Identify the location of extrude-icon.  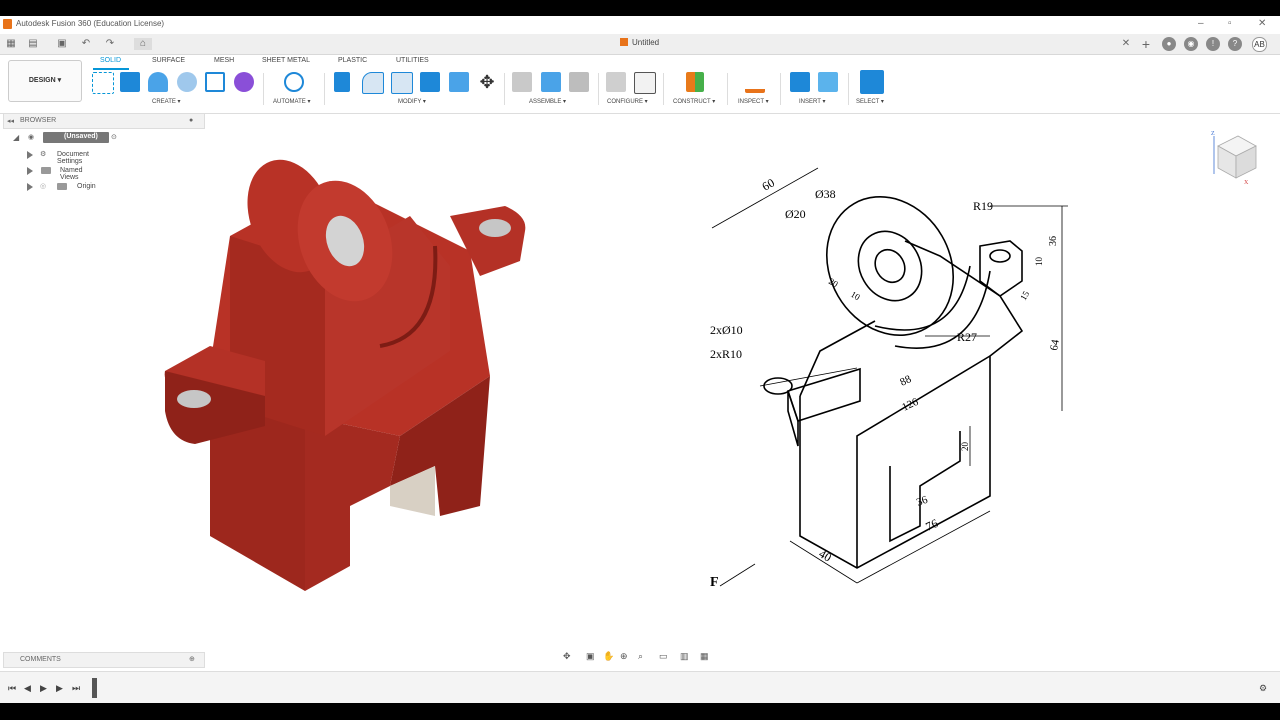
(130, 82).